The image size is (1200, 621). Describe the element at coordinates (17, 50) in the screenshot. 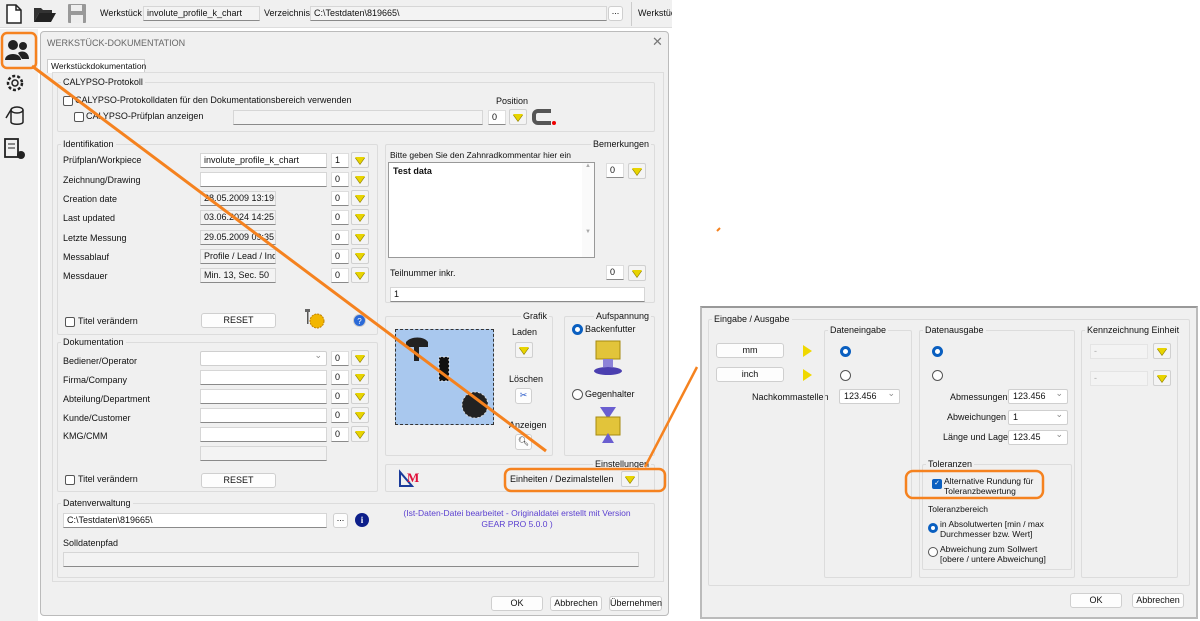

I see `users-icon` at that location.